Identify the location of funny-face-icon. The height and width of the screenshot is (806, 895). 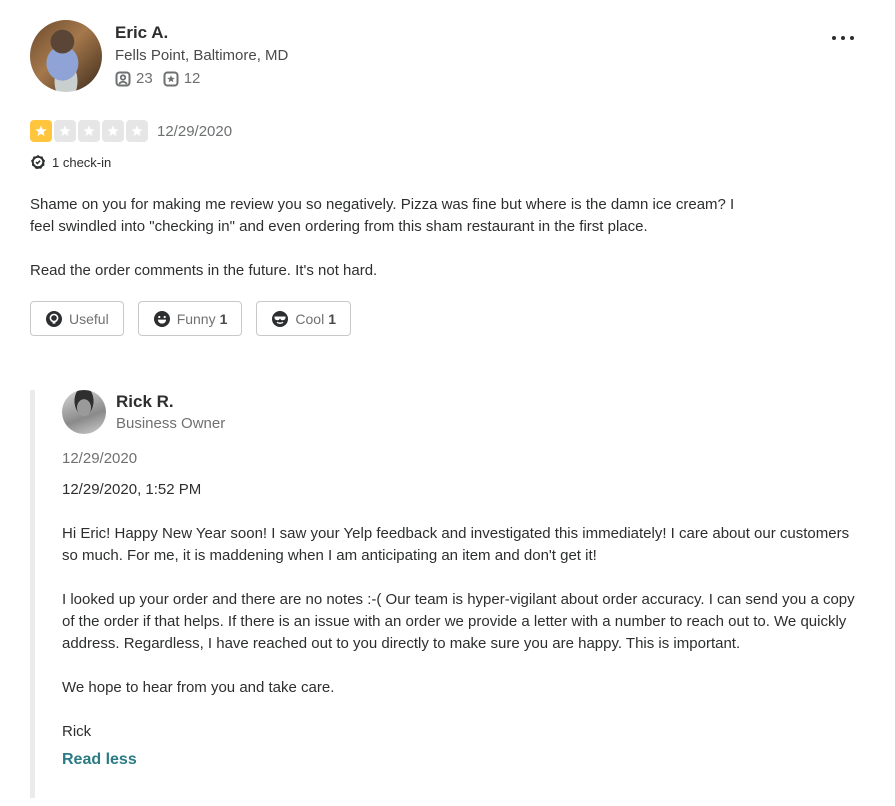
(161, 318).